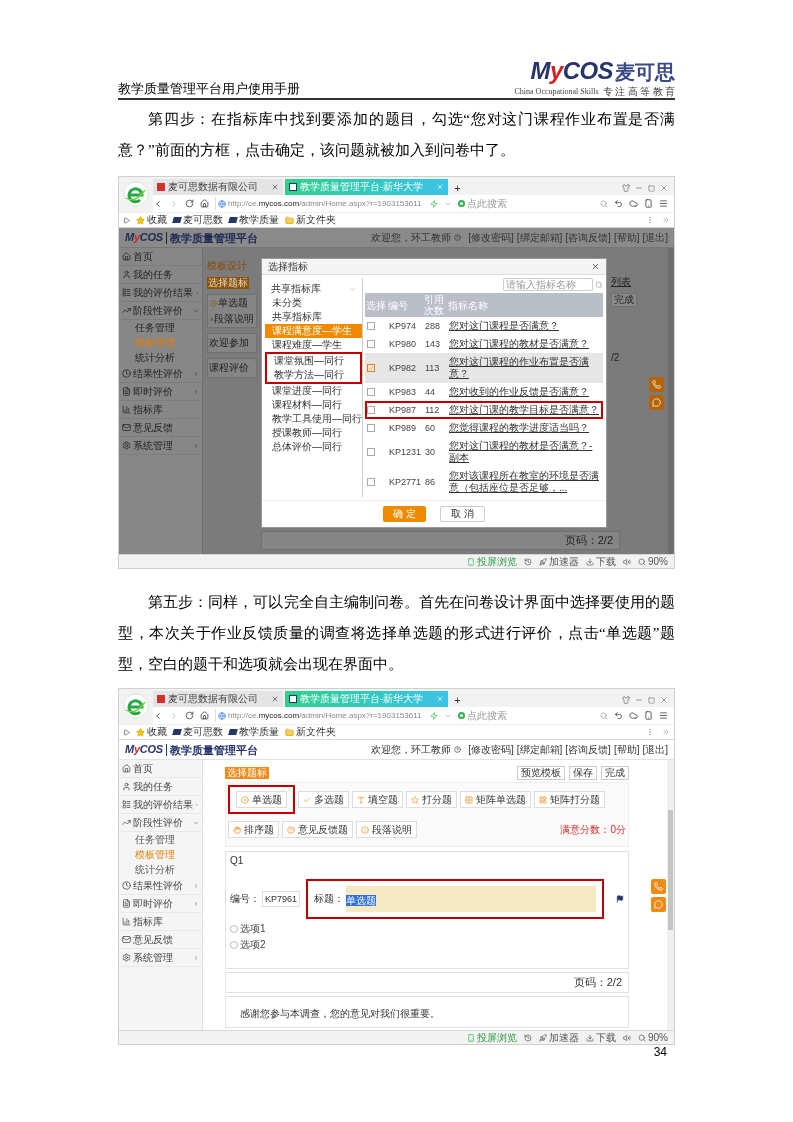 This screenshot has height=1122, width=793. Describe the element at coordinates (313, 447) in the screenshot. I see `tree-item: 总体评价—同行` at that location.